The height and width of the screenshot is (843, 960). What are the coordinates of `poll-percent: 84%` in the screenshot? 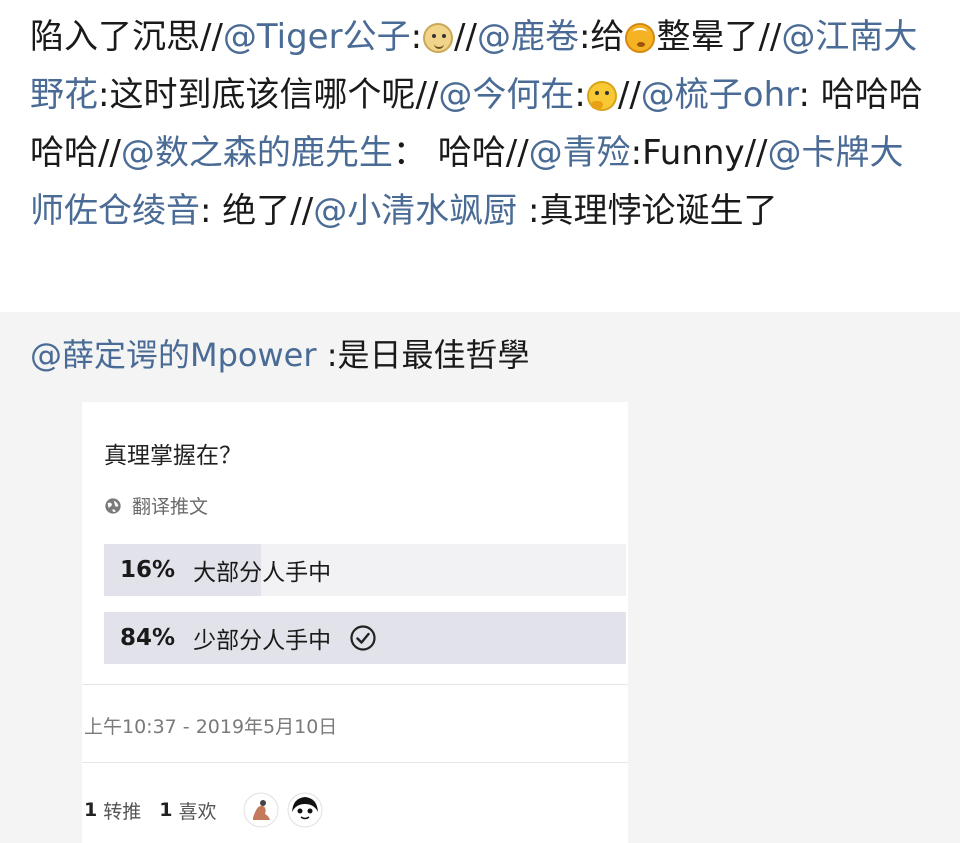 It's located at (148, 638).